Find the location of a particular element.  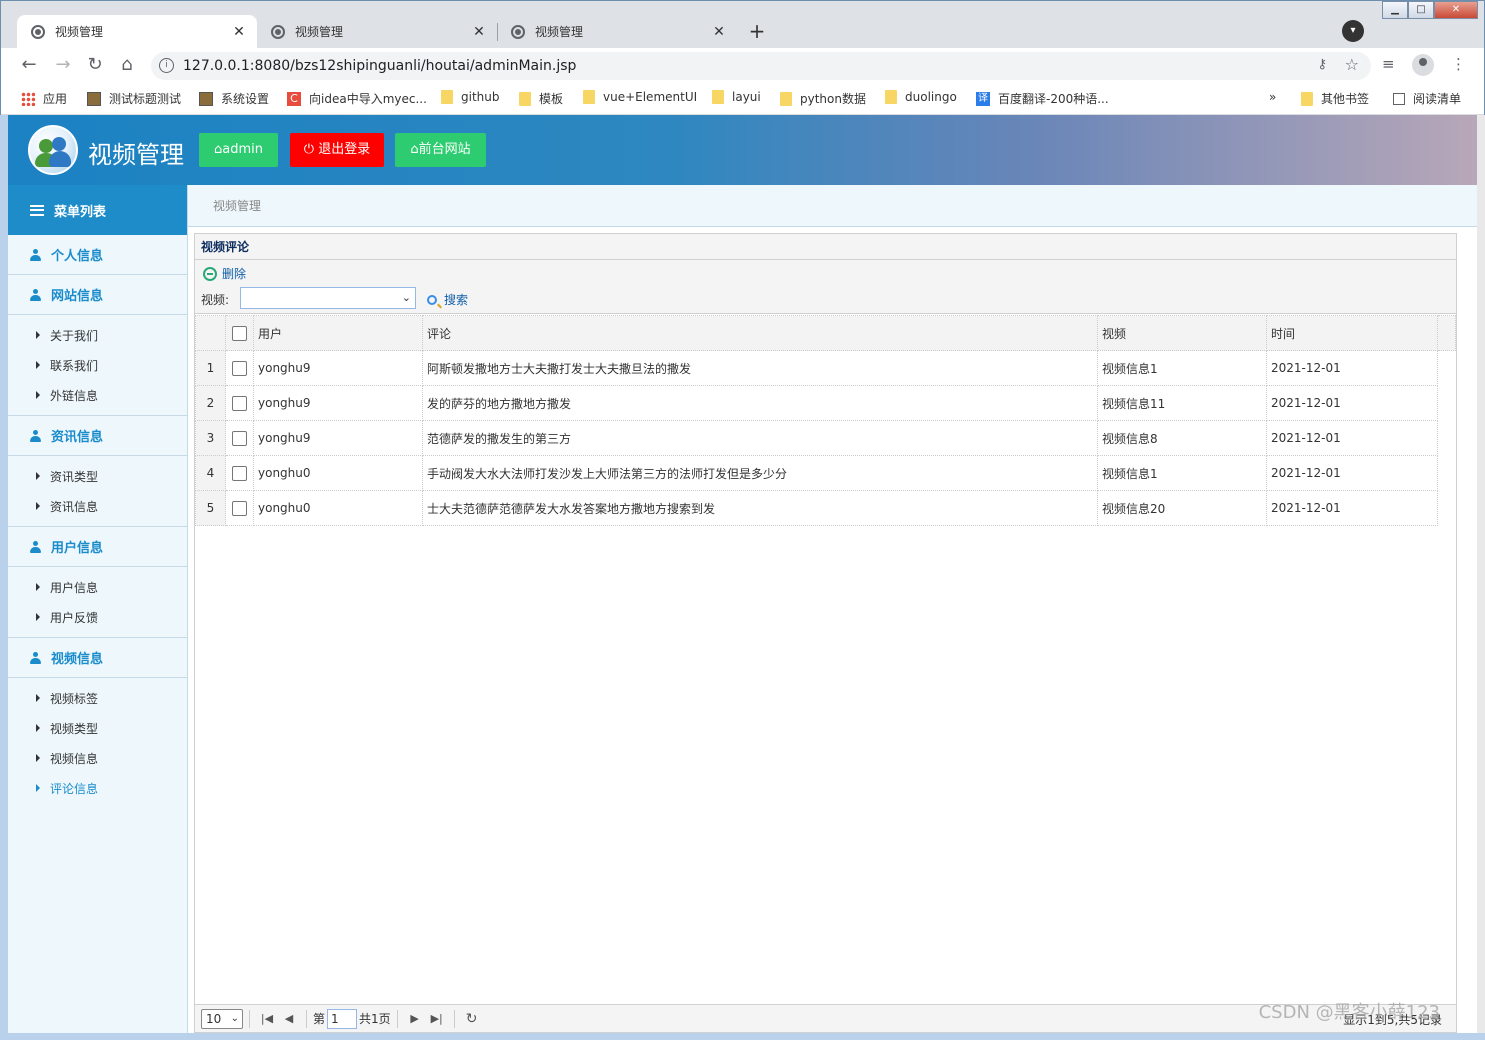

table-row: 2 yonghu9 发的萨芬的地方撒地方撒发 视频信息11 2021-12-01 is located at coordinates (825, 403).